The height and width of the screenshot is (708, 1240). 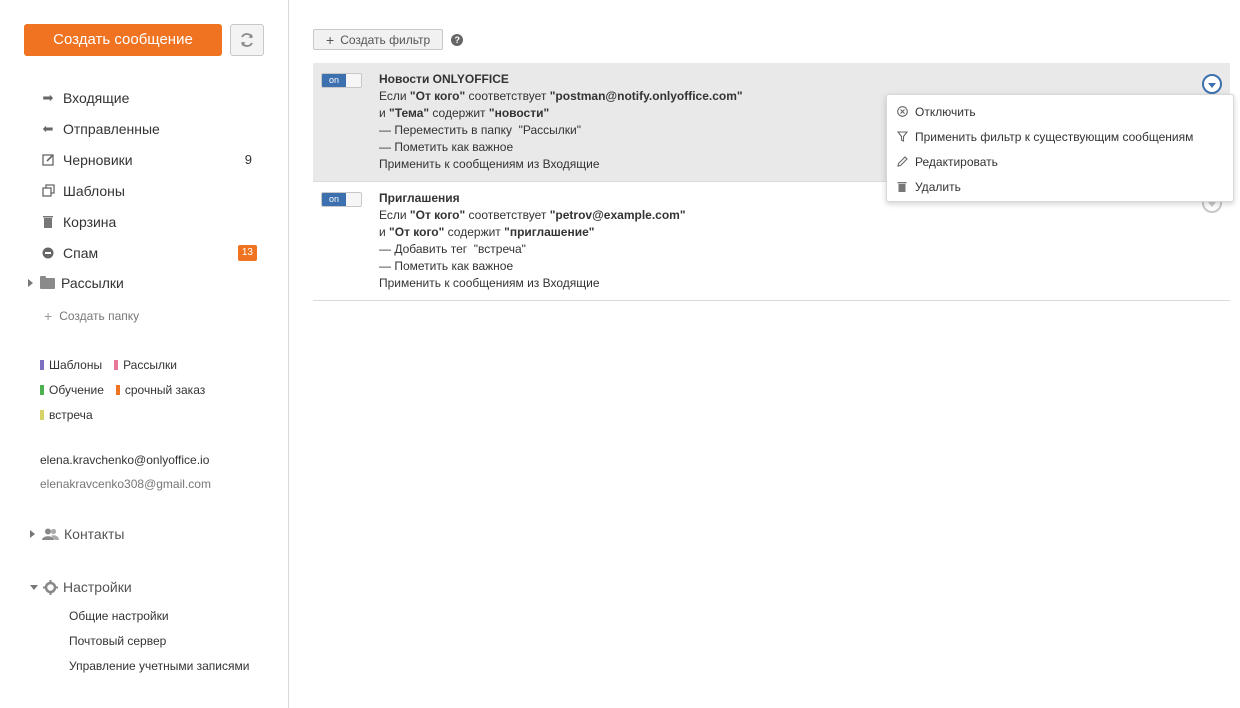 I want to click on tag-label: Обучение, so click(x=76, y=389).